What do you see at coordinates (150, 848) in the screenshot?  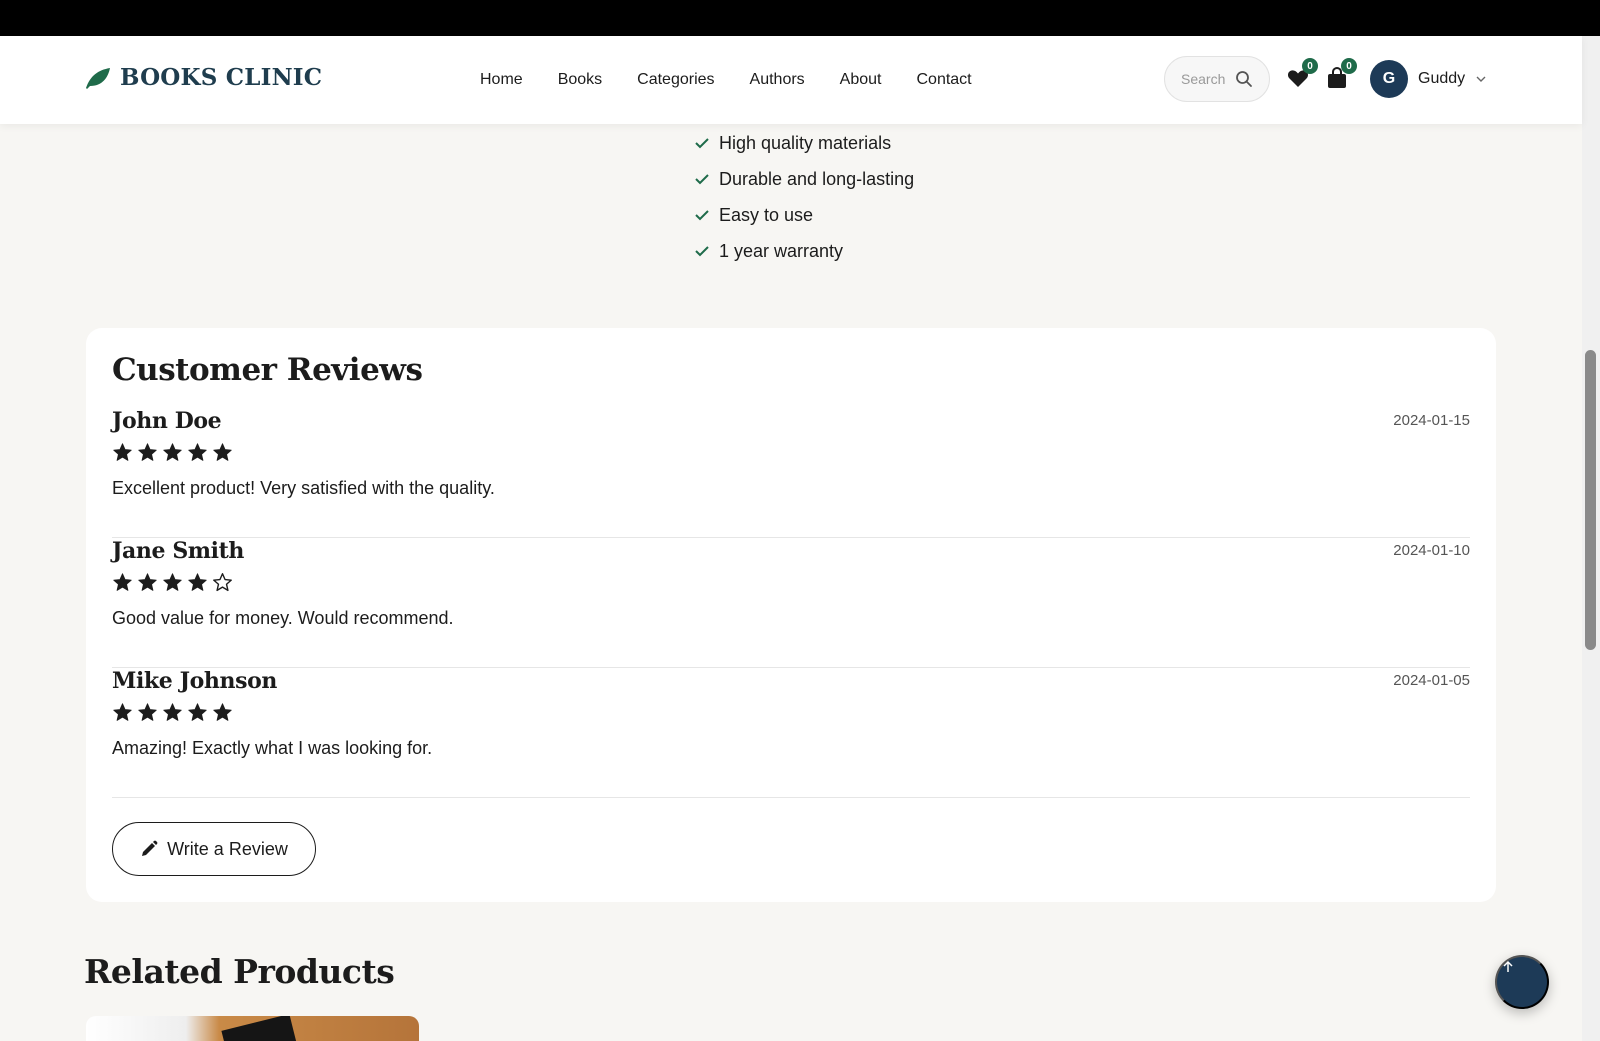 I see `pencil-icon` at bounding box center [150, 848].